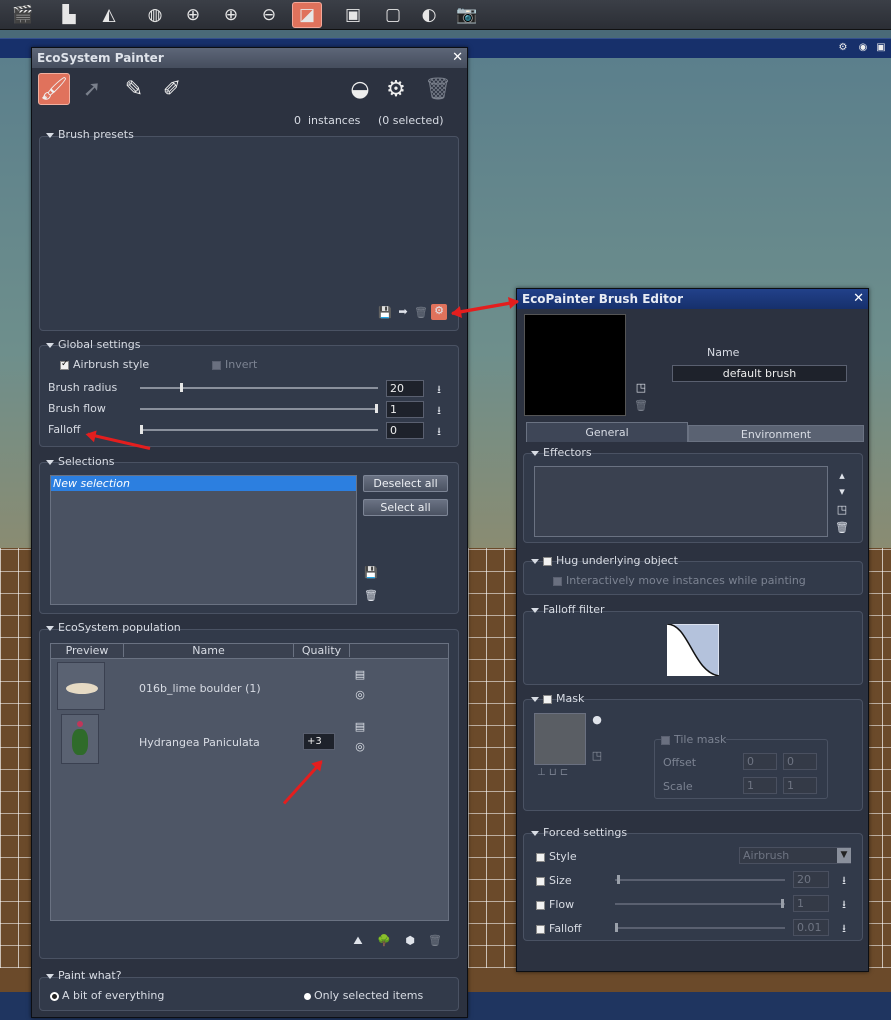 The height and width of the screenshot is (1020, 891). Describe the element at coordinates (557, 698) in the screenshot. I see `mask-header: Mask` at that location.